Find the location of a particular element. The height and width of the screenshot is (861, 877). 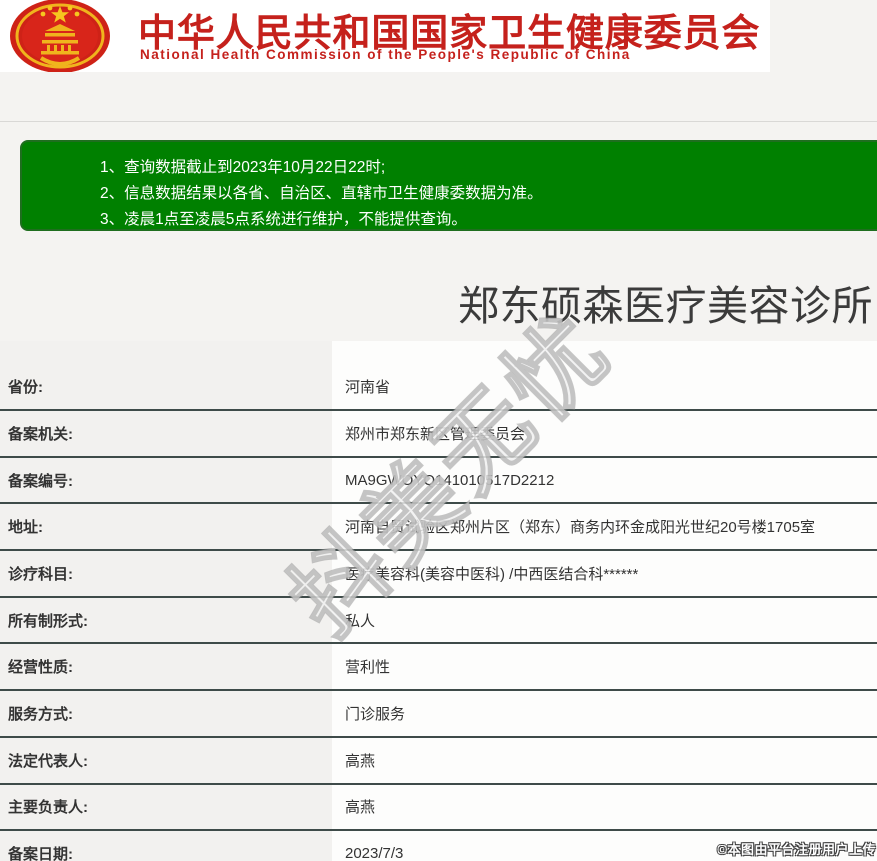

field-value: MA9GWOYQ141010517D2212 is located at coordinates (604, 480).